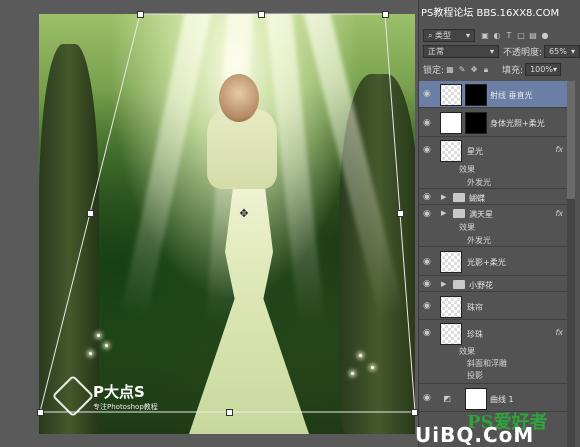  Describe the element at coordinates (73, 396) in the screenshot. I see `logo-icon` at that location.